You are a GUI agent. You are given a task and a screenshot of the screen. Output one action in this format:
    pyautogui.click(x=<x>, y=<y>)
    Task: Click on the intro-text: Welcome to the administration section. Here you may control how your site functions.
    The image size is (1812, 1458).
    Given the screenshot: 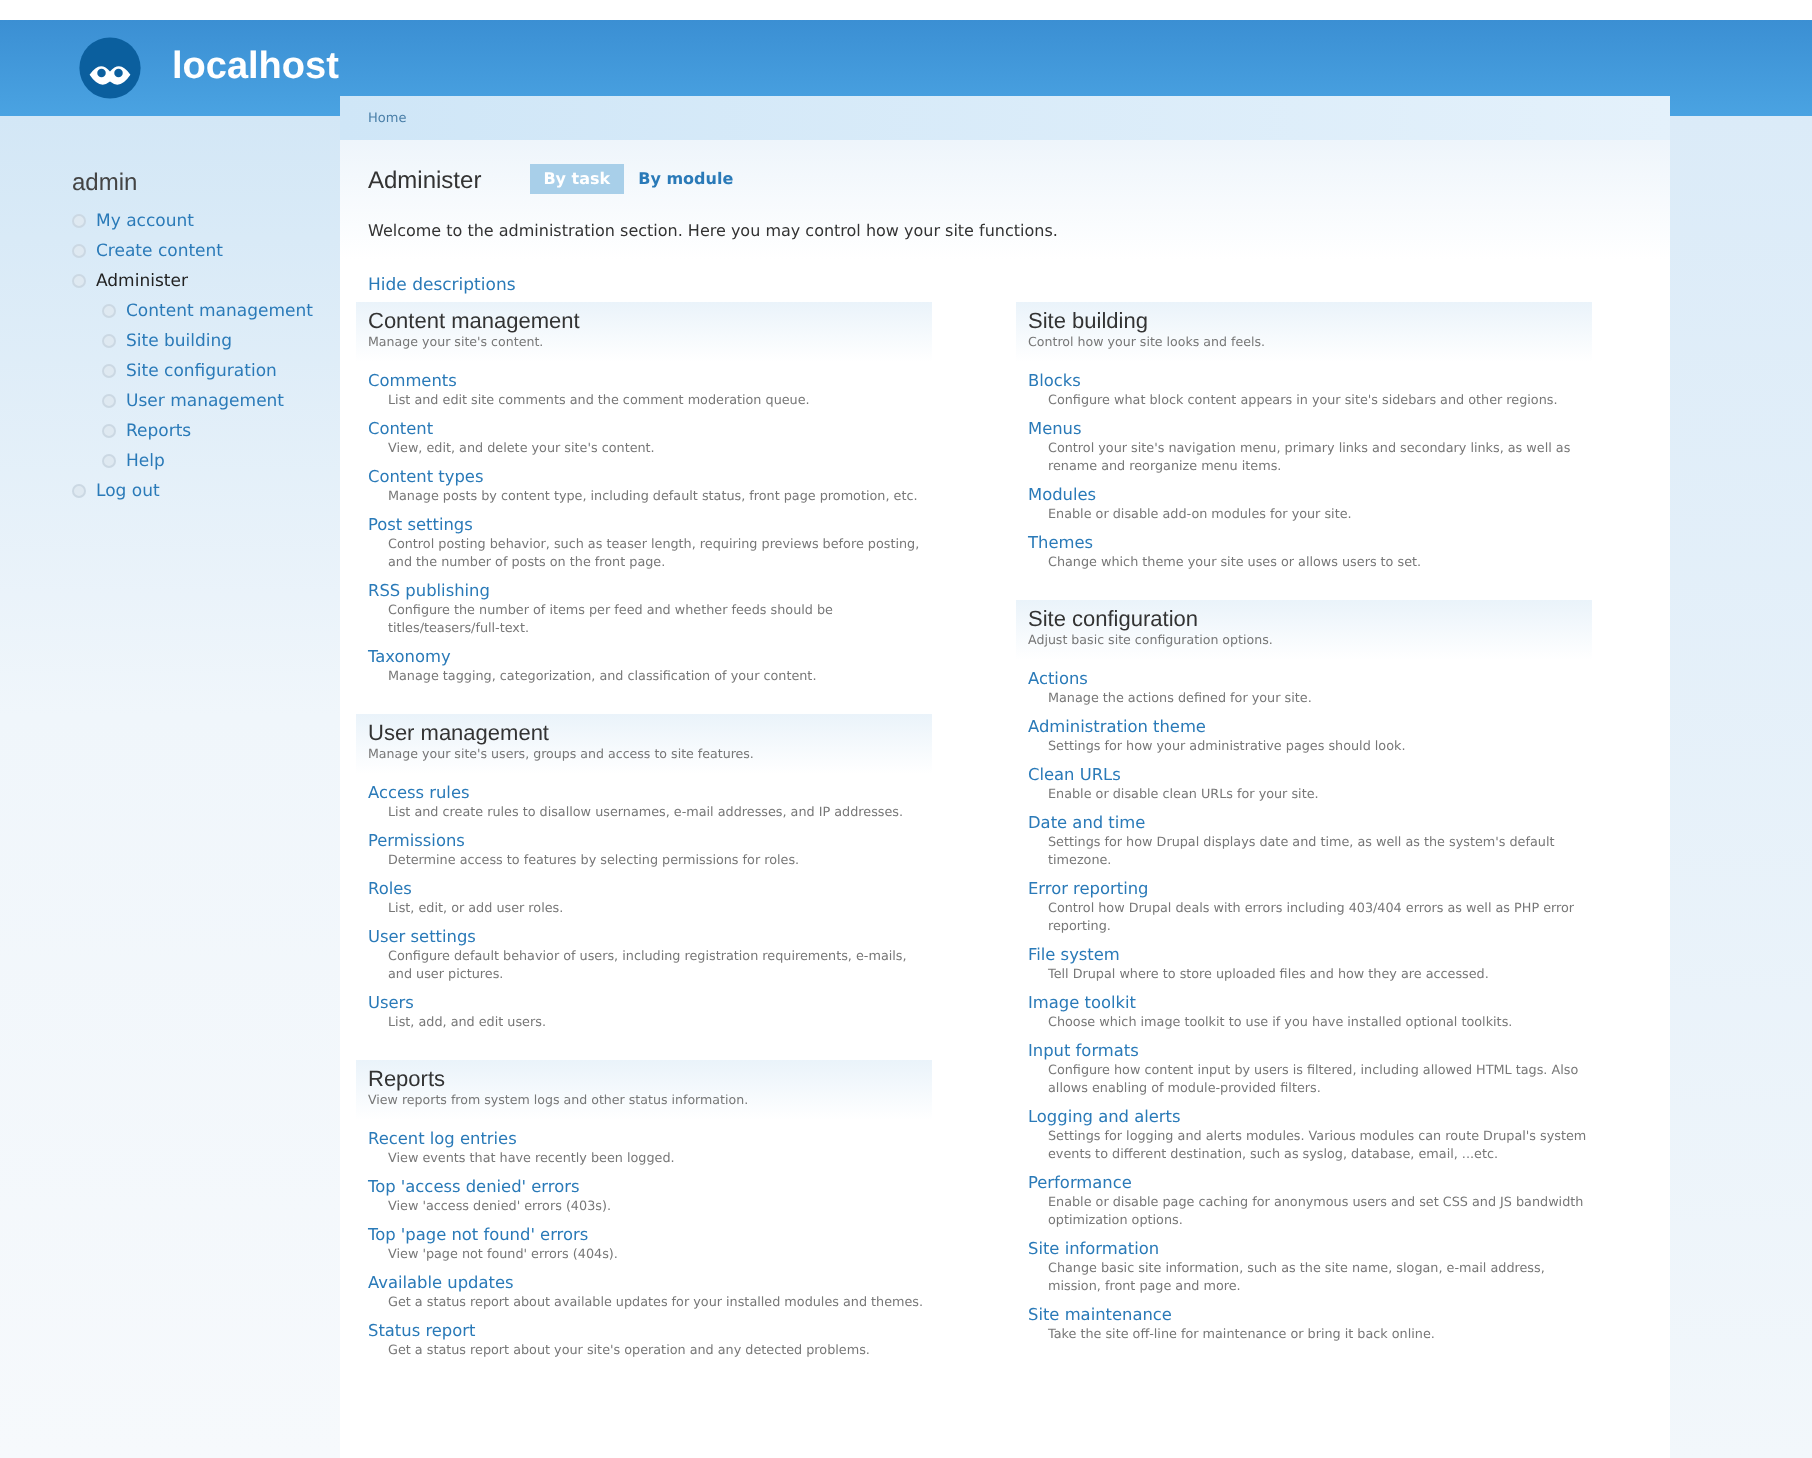 What is the action you would take?
    pyautogui.click(x=714, y=231)
    